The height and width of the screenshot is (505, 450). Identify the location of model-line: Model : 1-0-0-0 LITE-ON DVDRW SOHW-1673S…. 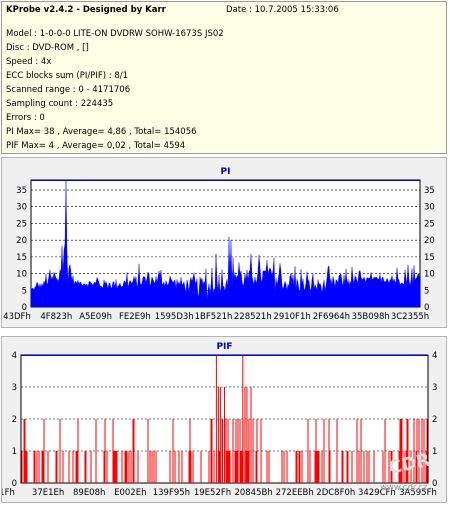
(115, 34).